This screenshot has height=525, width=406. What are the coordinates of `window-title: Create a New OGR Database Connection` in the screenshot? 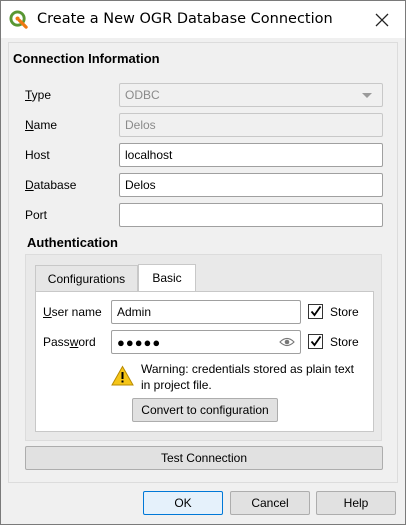 It's located at (185, 19).